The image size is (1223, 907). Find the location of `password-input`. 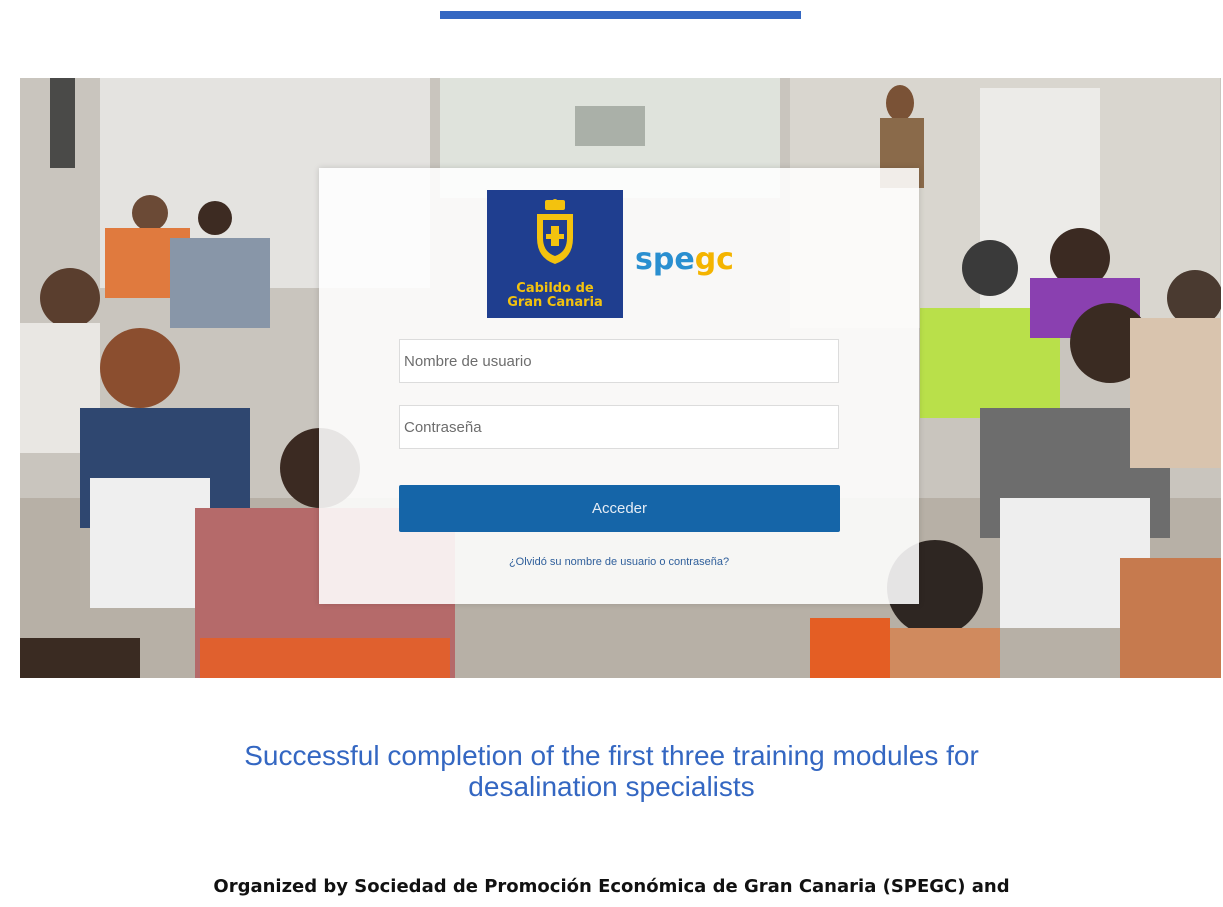

password-input is located at coordinates (619, 427).